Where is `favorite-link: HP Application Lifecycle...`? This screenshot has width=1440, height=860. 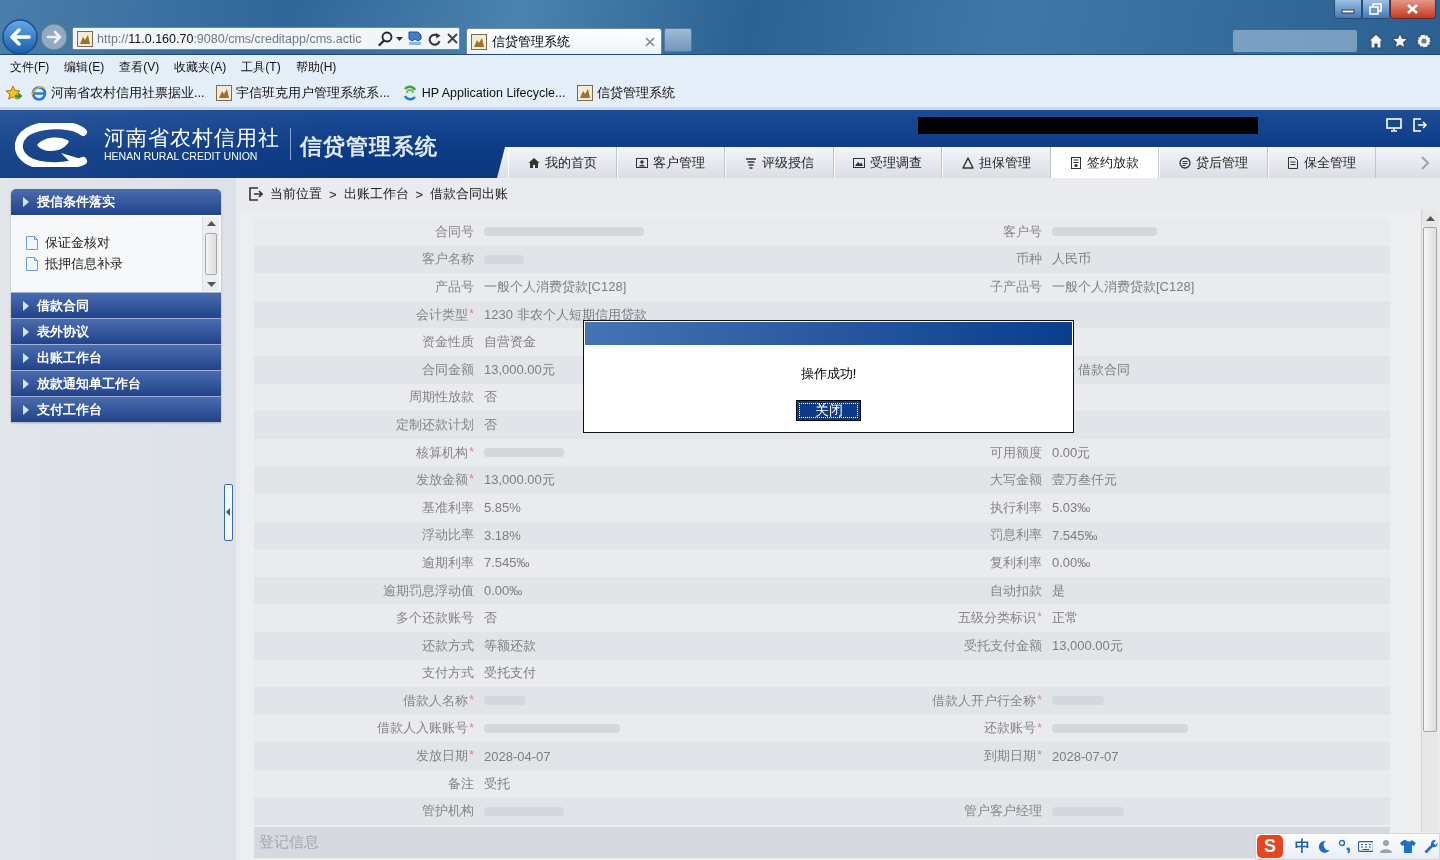 favorite-link: HP Application Lifecycle... is located at coordinates (483, 93).